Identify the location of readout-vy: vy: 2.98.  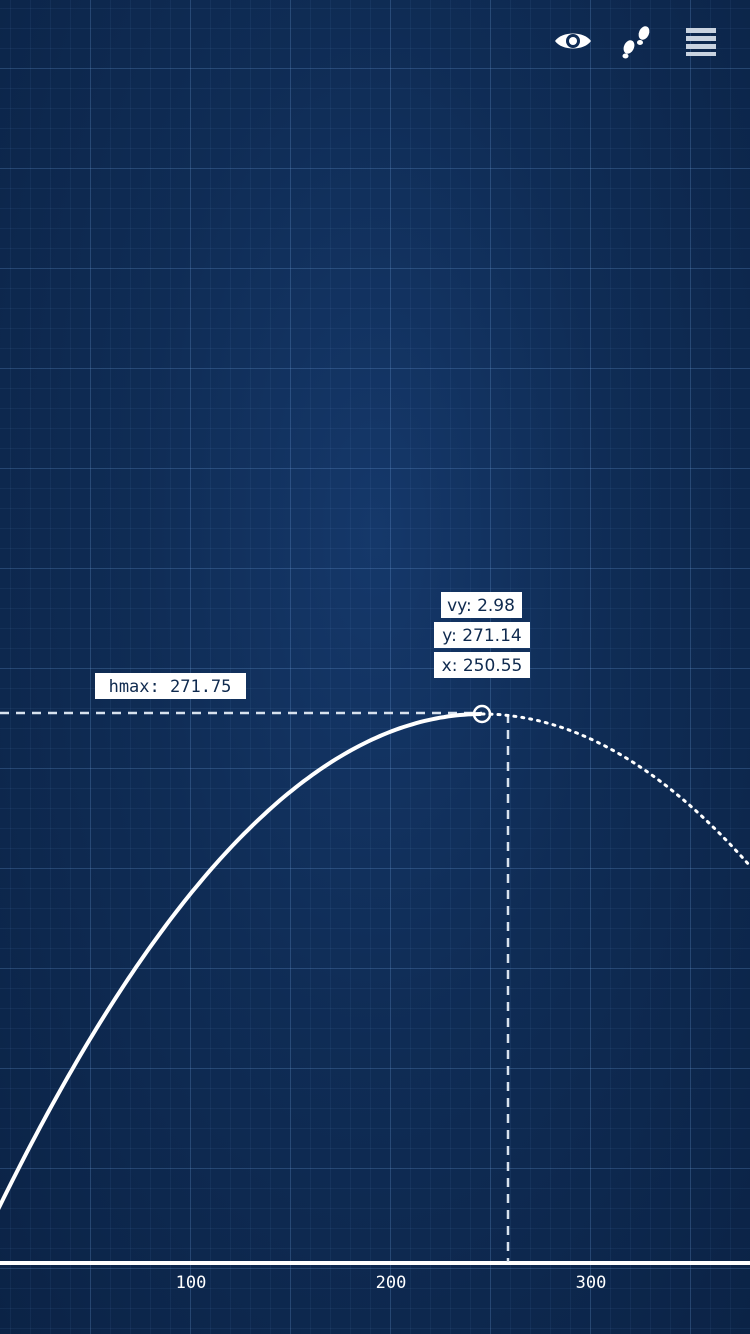
(481, 605).